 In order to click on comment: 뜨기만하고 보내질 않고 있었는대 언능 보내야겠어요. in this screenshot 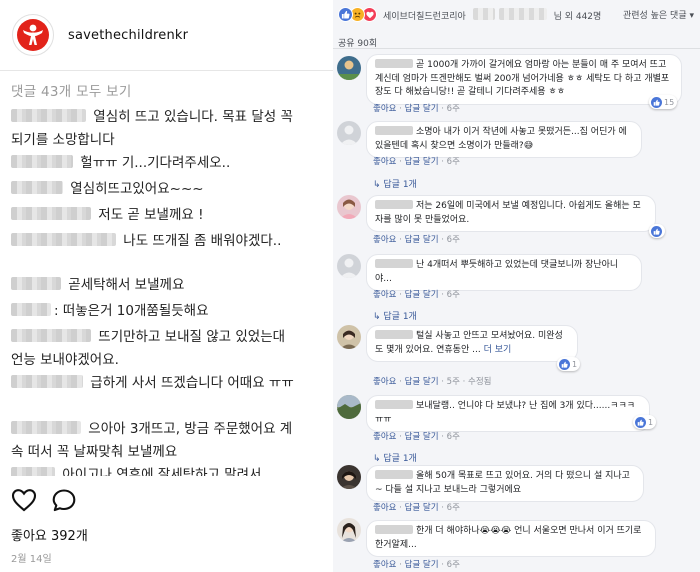, I will do `click(156, 349)`.